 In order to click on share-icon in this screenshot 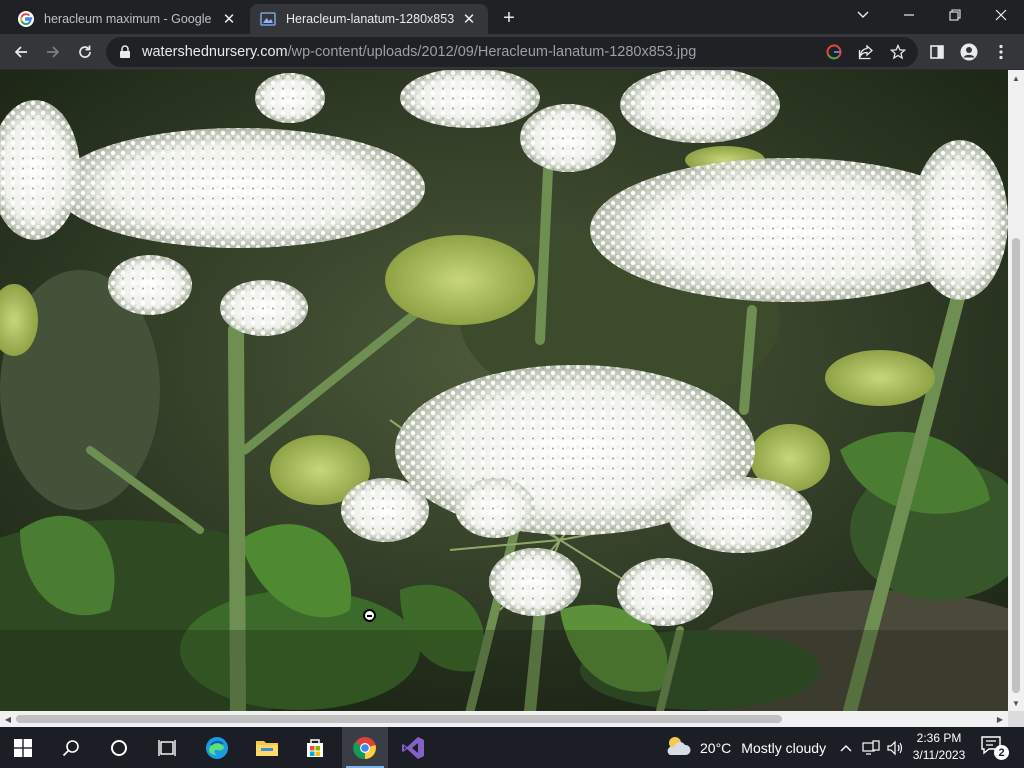, I will do `click(866, 52)`.